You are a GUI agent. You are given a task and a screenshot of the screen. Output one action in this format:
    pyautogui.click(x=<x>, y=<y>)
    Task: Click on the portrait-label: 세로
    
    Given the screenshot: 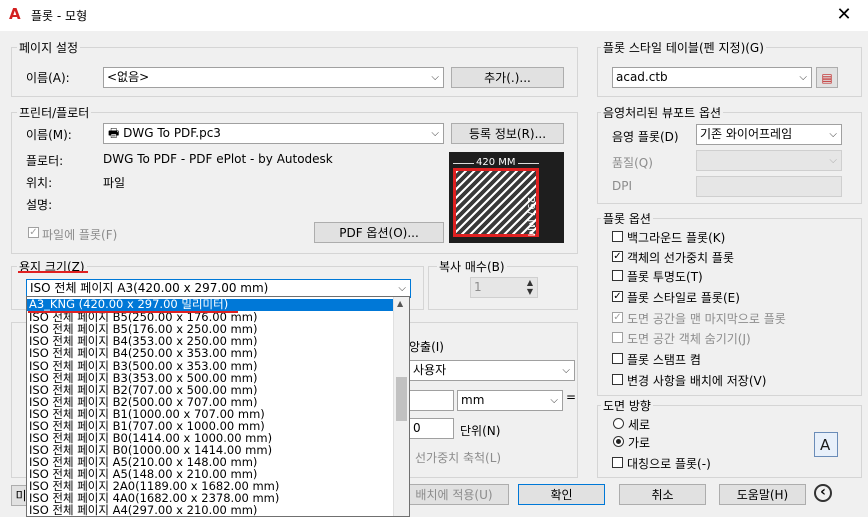 What is the action you would take?
    pyautogui.click(x=639, y=425)
    